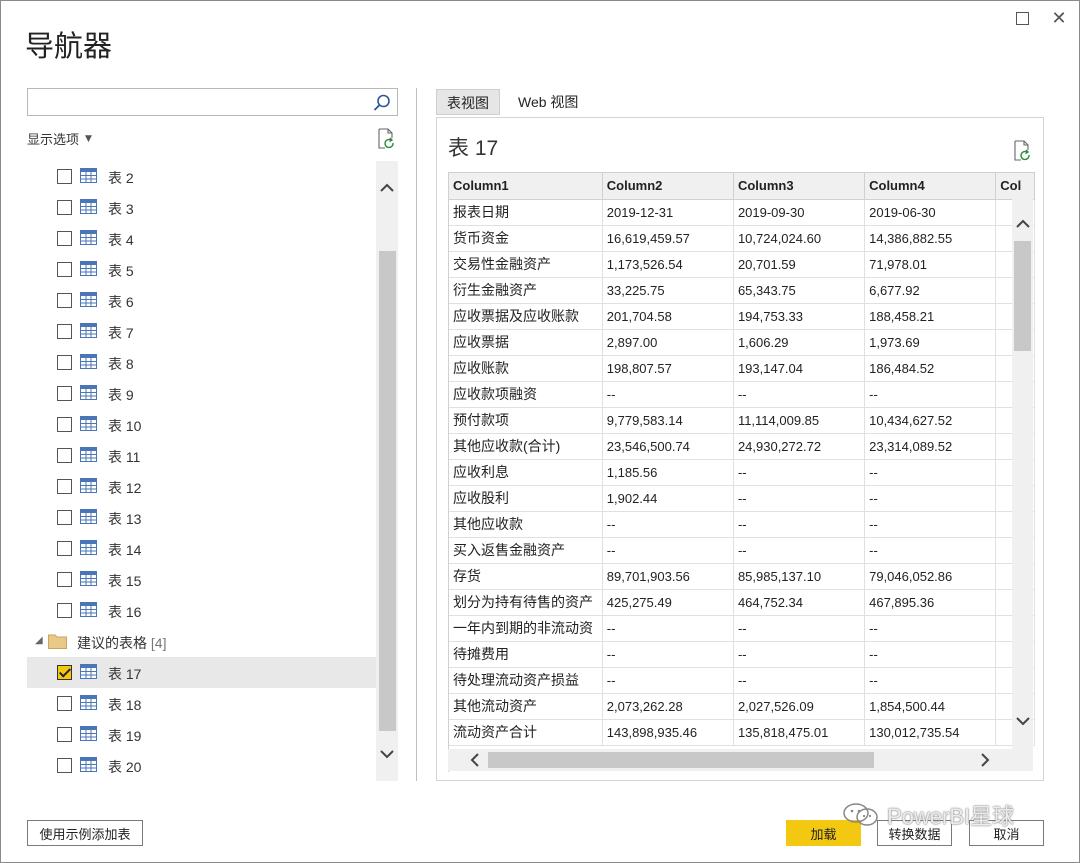 This screenshot has height=863, width=1080. I want to click on table-cell: 20,701.59, so click(799, 264).